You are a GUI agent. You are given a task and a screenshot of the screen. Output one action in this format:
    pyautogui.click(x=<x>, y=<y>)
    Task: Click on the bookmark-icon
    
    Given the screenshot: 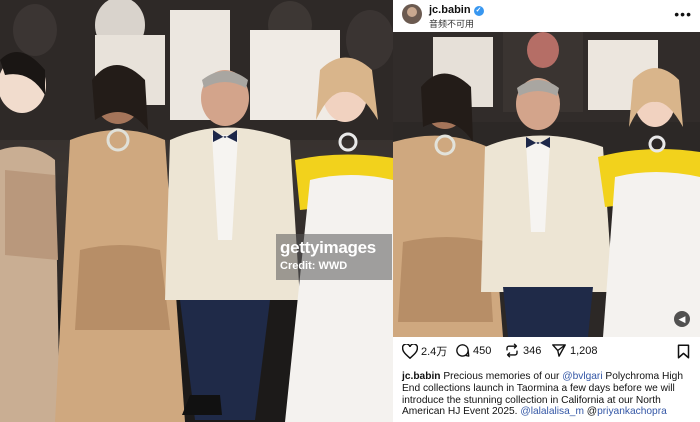 What is the action you would take?
    pyautogui.click(x=683, y=351)
    